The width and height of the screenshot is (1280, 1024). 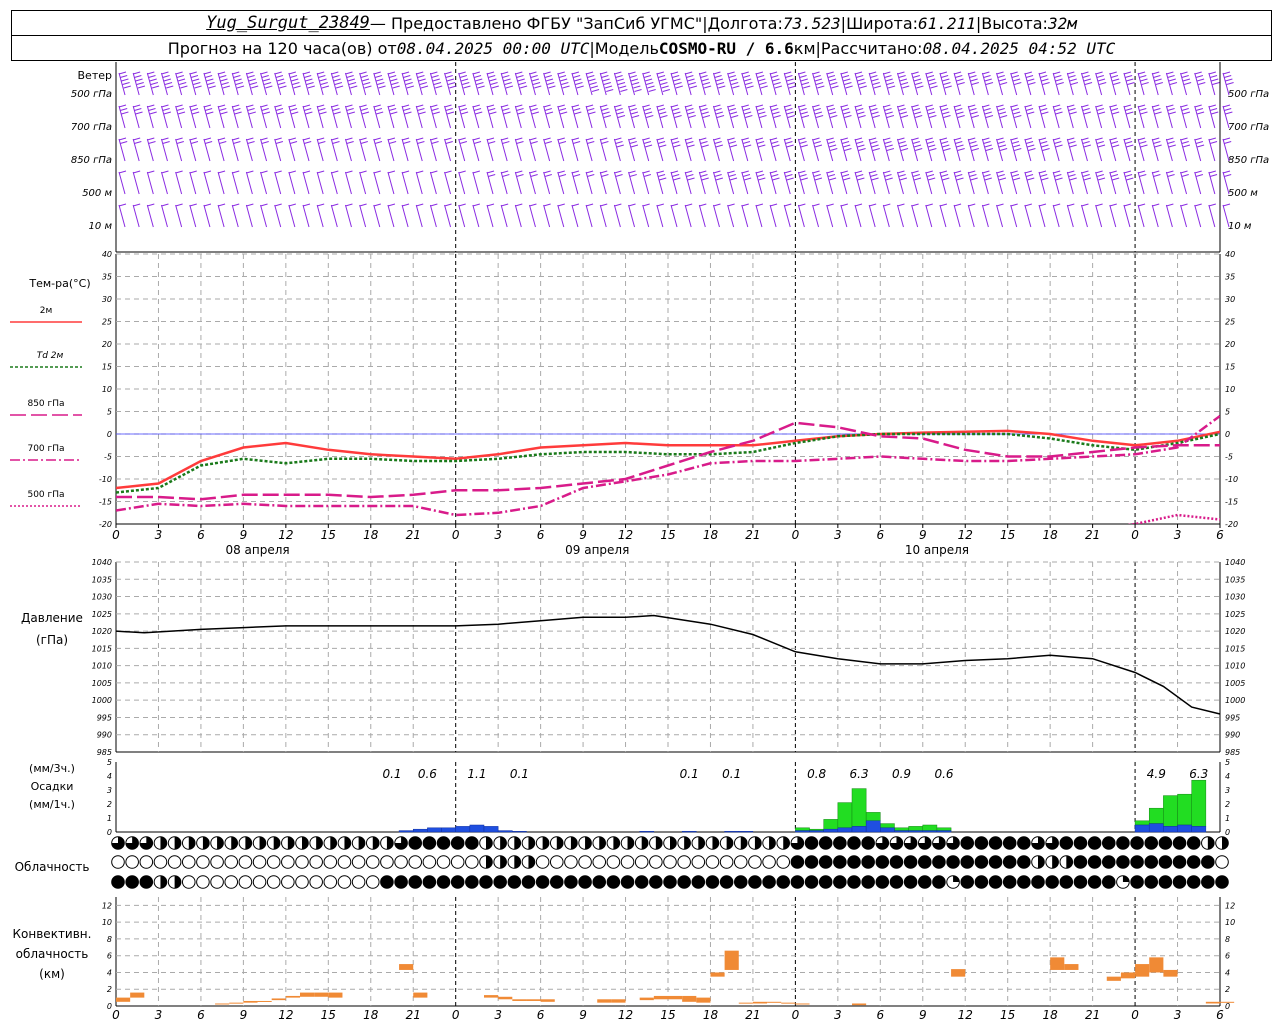 I want to click on precip-bar-blue, so click(x=901, y=831).